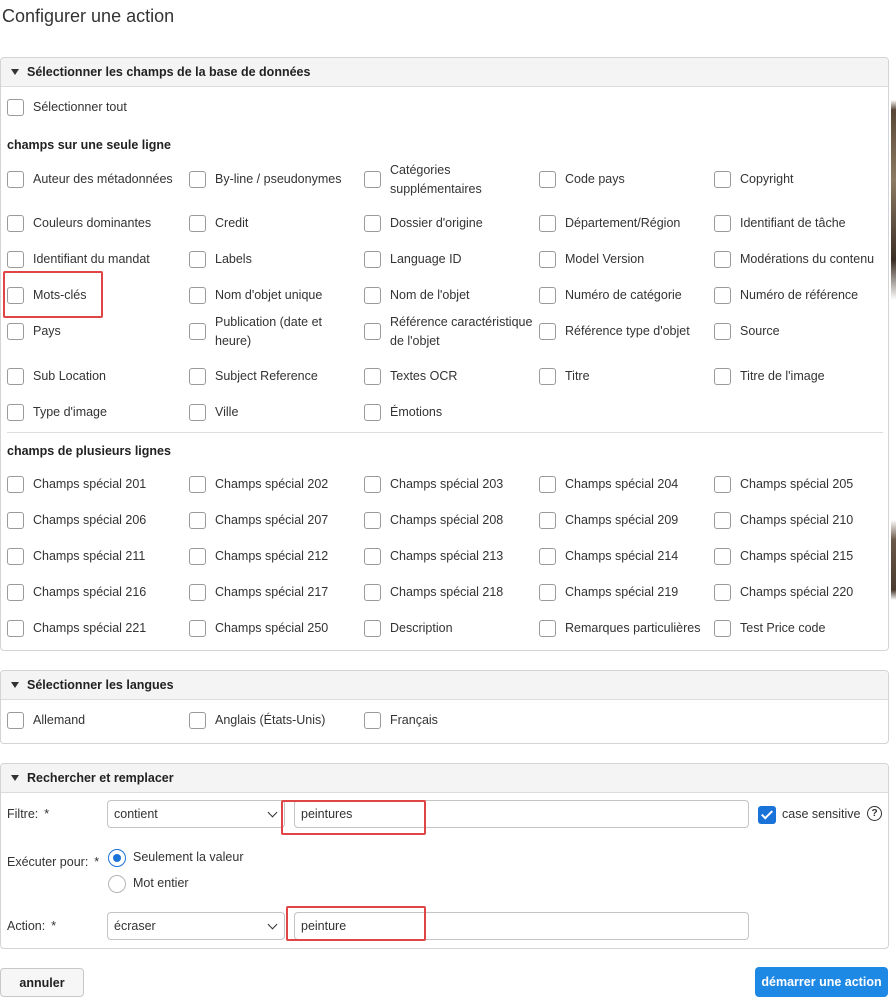  What do you see at coordinates (255, 296) in the screenshot?
I see `field-checkbox-nom-d-objet-unique: Nom d'objet unique` at bounding box center [255, 296].